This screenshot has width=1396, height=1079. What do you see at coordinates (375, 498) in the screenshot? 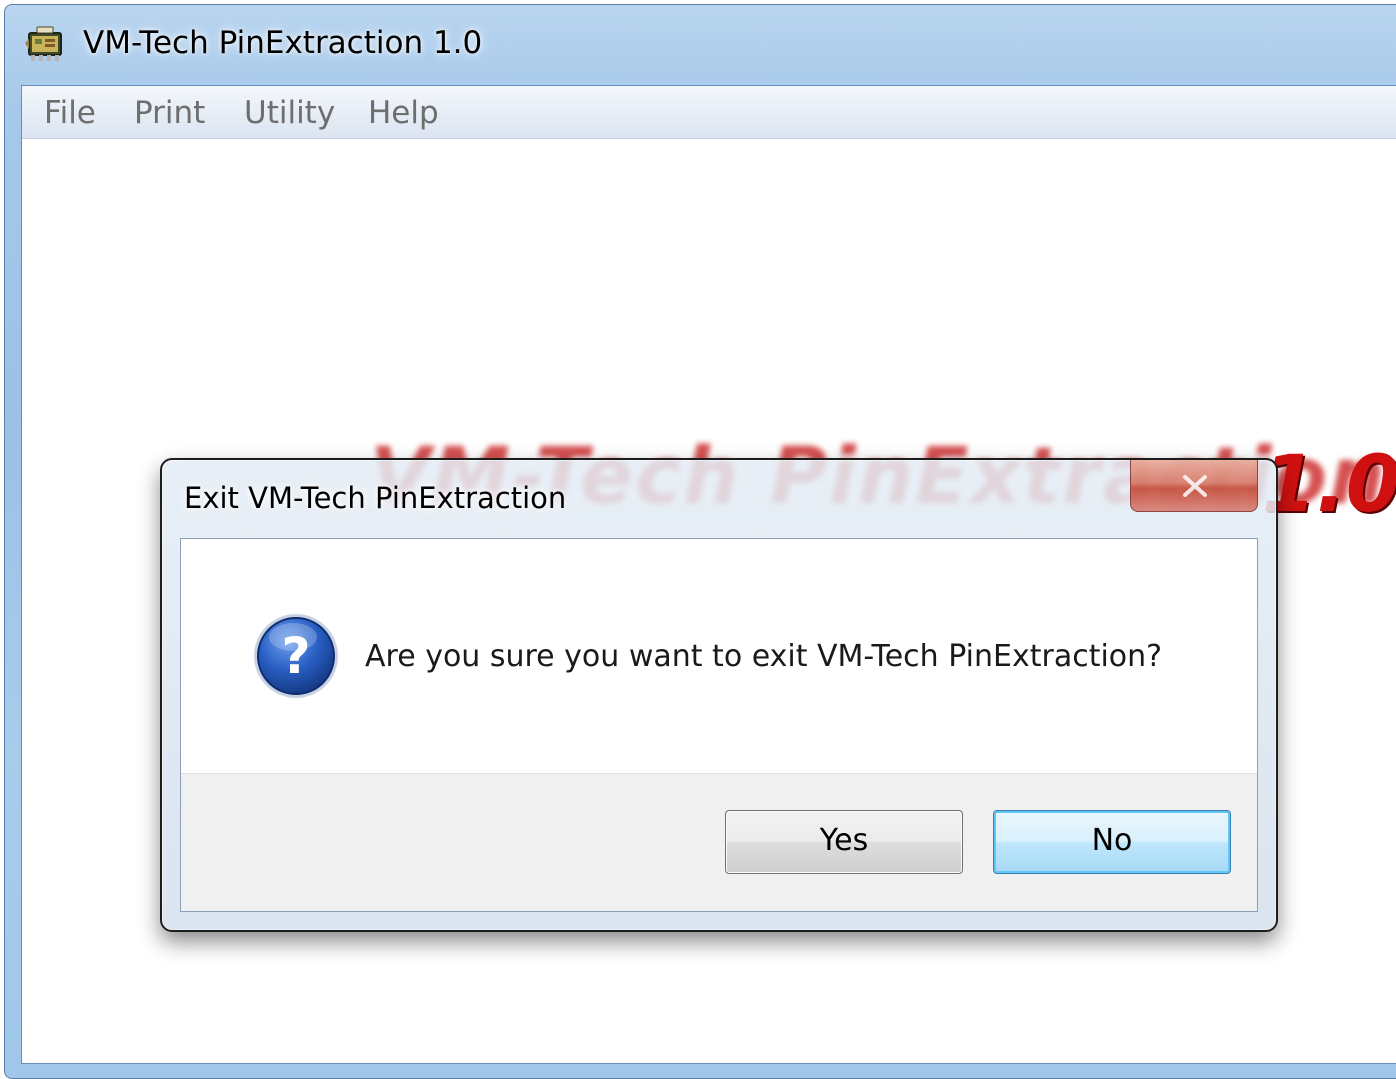
I see `dialog-title: Exit VM-Tech PinExtraction` at bounding box center [375, 498].